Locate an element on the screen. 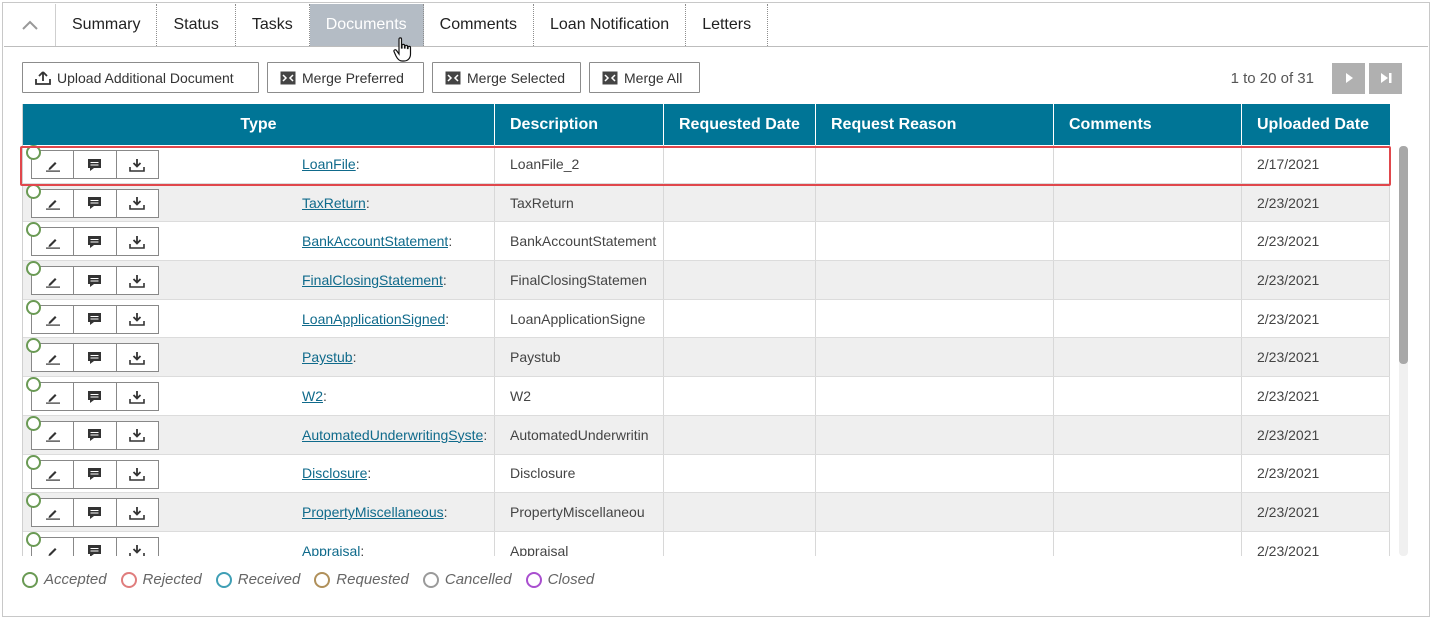 This screenshot has height=619, width=1432. tab-summary: Summary is located at coordinates (107, 25).